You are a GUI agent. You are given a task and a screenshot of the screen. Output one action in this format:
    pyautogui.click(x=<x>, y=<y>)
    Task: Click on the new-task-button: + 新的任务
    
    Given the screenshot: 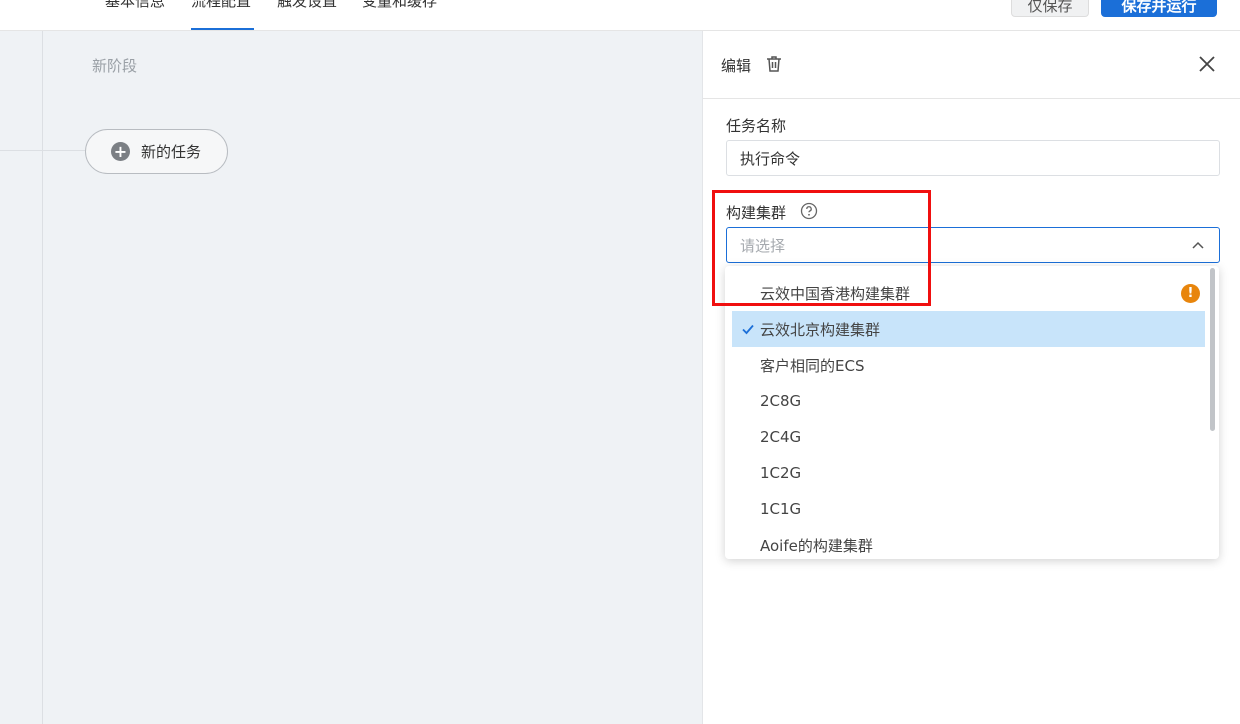 What is the action you would take?
    pyautogui.click(x=156, y=151)
    